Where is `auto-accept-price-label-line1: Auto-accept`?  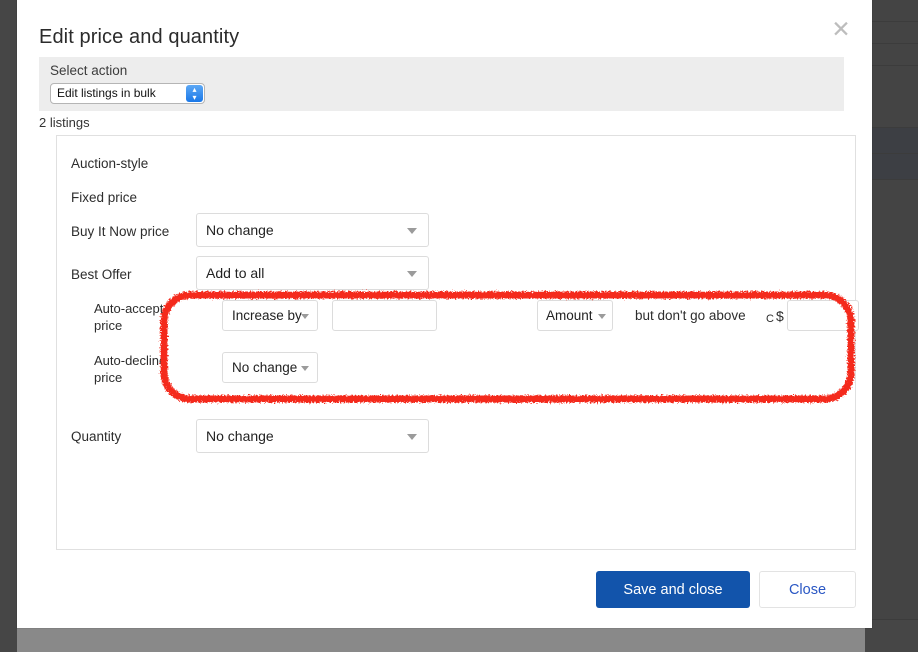 auto-accept-price-label-line1: Auto-accept is located at coordinates (129, 308).